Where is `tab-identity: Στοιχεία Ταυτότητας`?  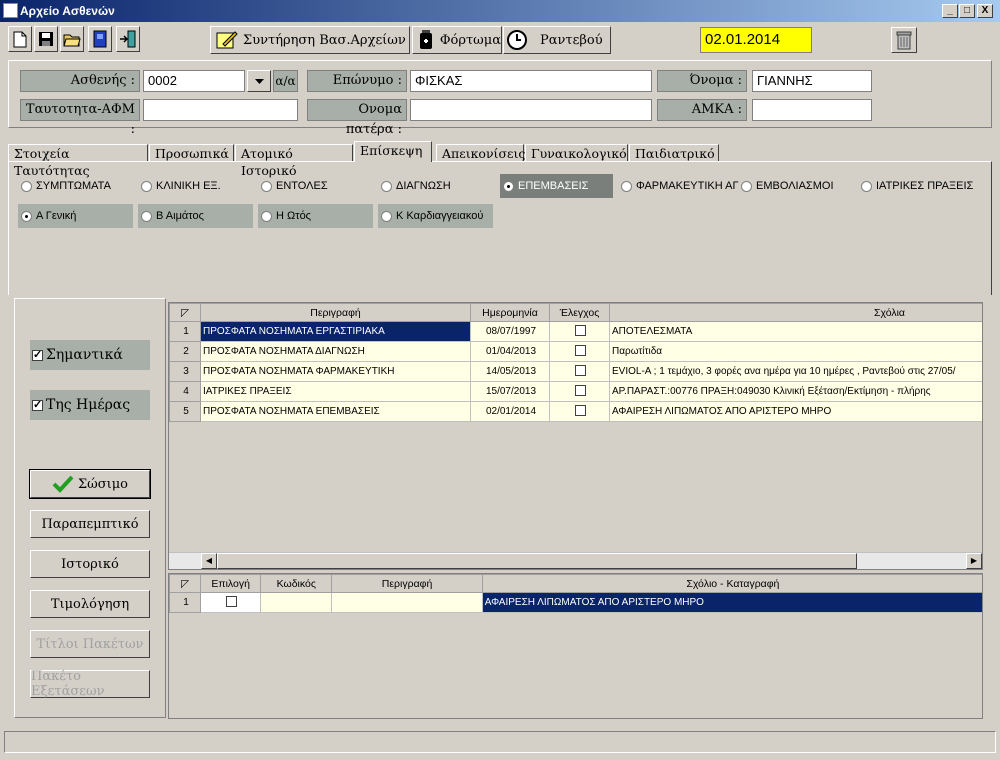 tab-identity: Στοιχεία Ταυτότητας is located at coordinates (78, 161).